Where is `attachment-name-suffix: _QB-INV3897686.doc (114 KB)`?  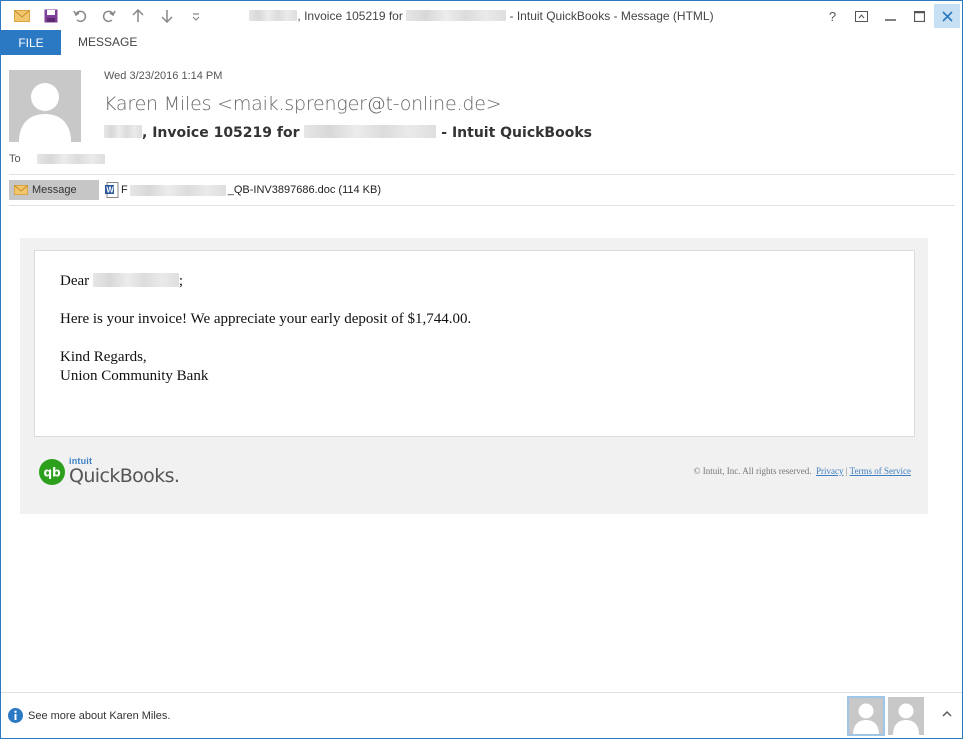 attachment-name-suffix: _QB-INV3897686.doc (114 KB) is located at coordinates (304, 190).